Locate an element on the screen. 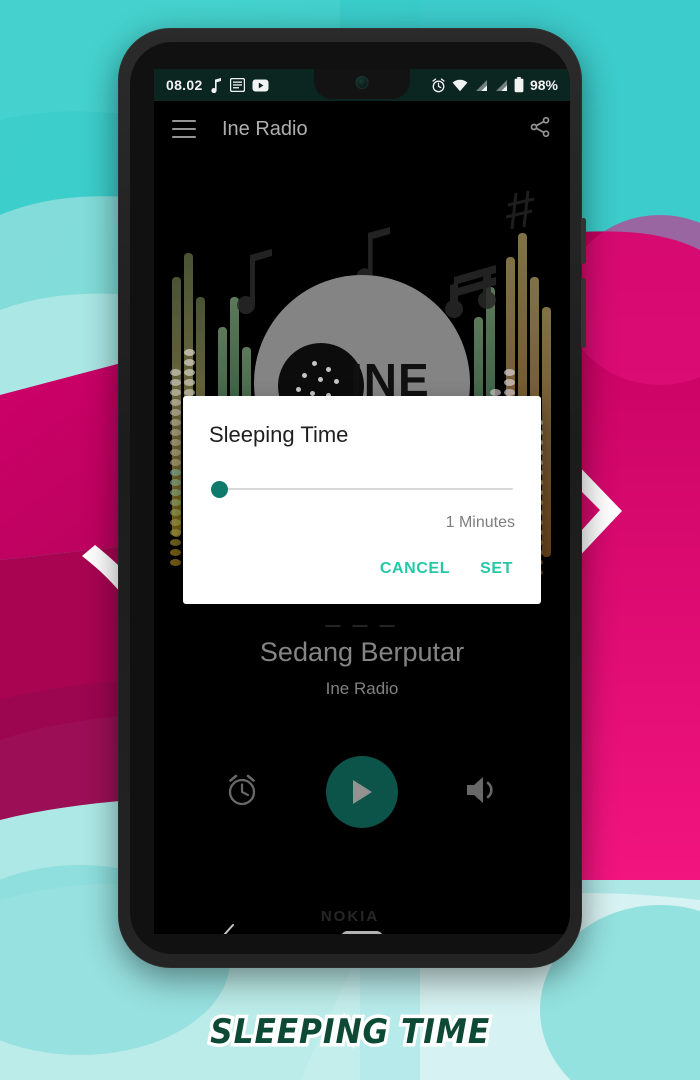  volume-side-button is located at coordinates (583, 241).